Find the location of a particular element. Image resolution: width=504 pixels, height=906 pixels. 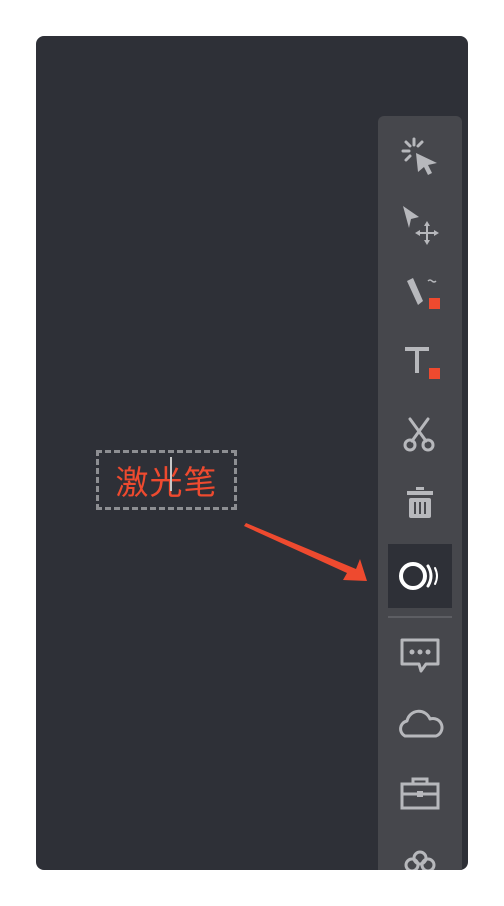

toolbox-tool is located at coordinates (420, 794).